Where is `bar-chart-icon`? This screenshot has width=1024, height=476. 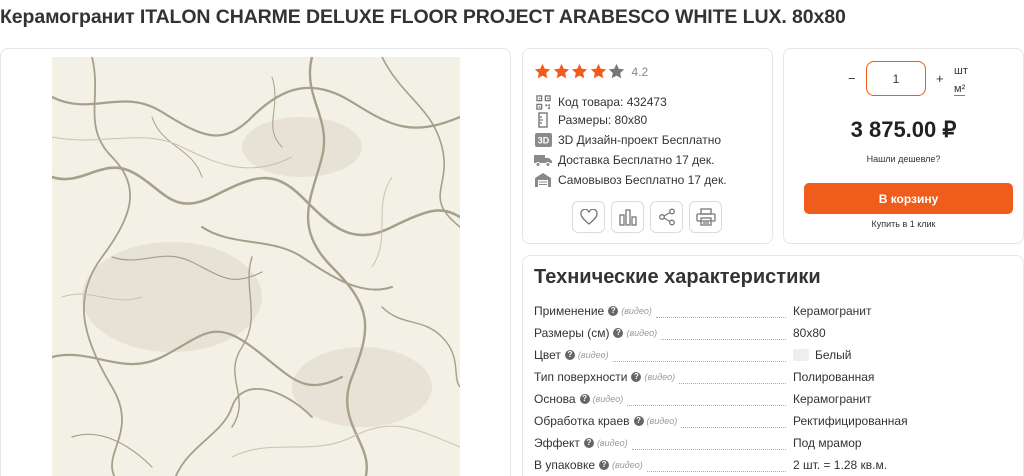
bar-chart-icon is located at coordinates (627, 217).